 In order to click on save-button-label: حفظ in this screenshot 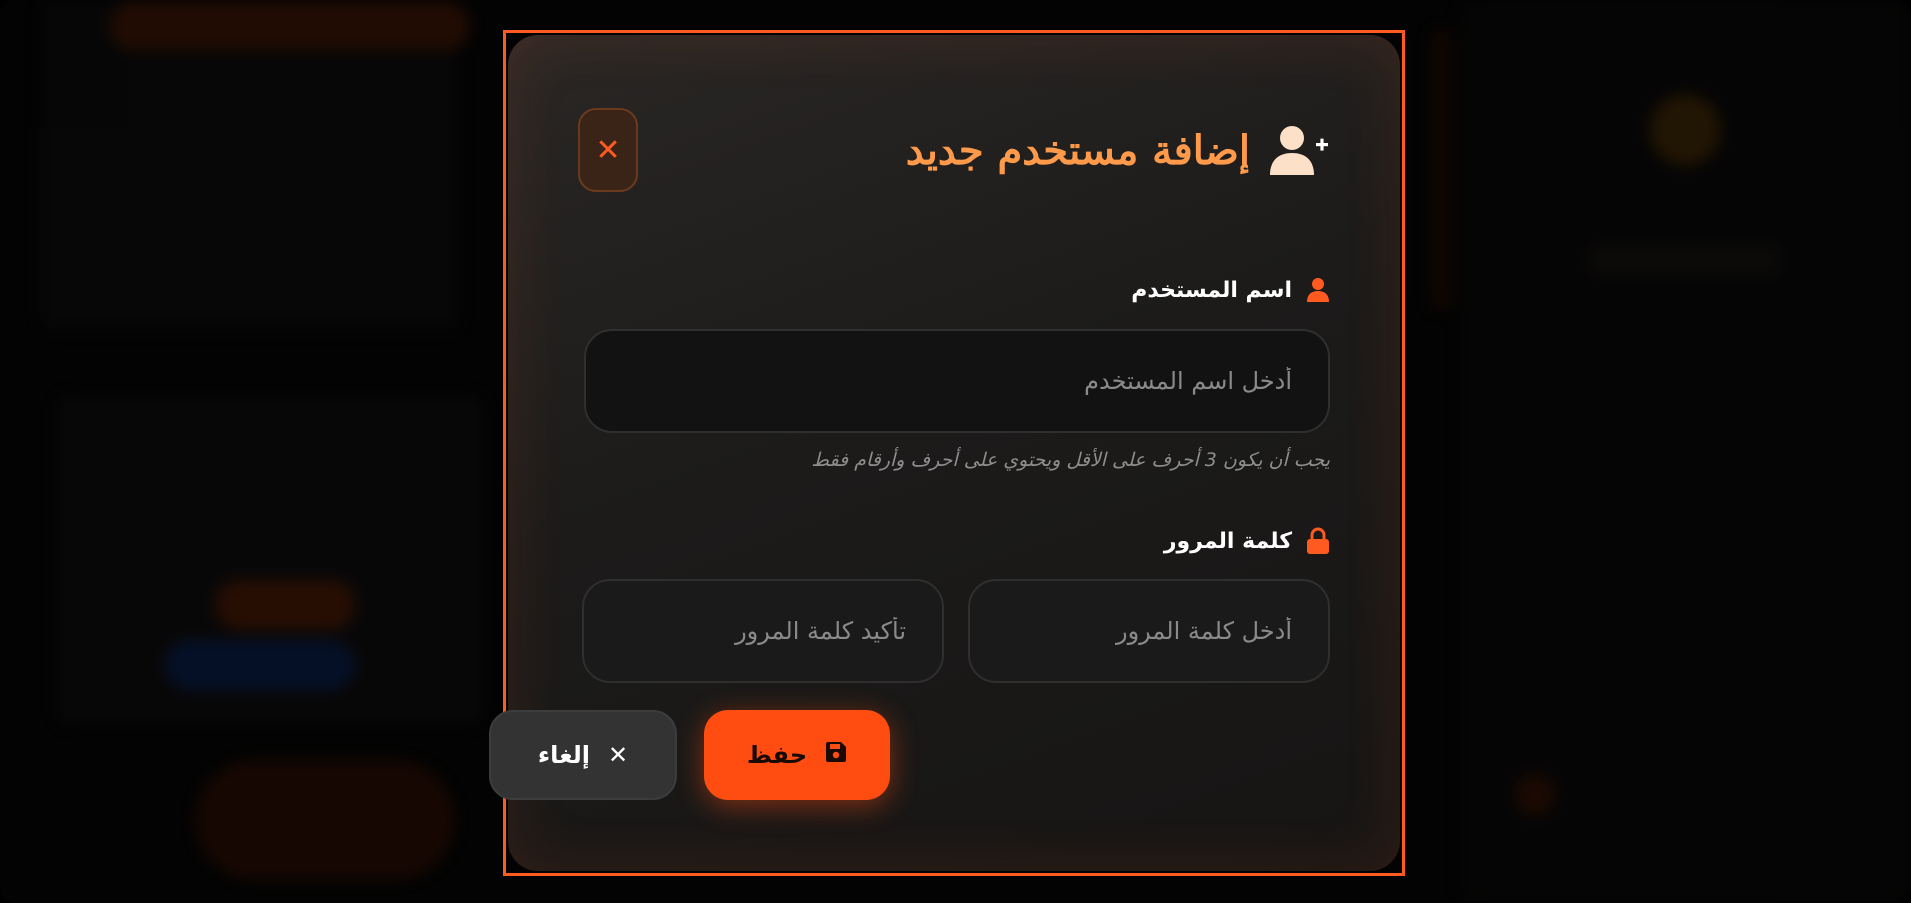, I will do `click(777, 755)`.